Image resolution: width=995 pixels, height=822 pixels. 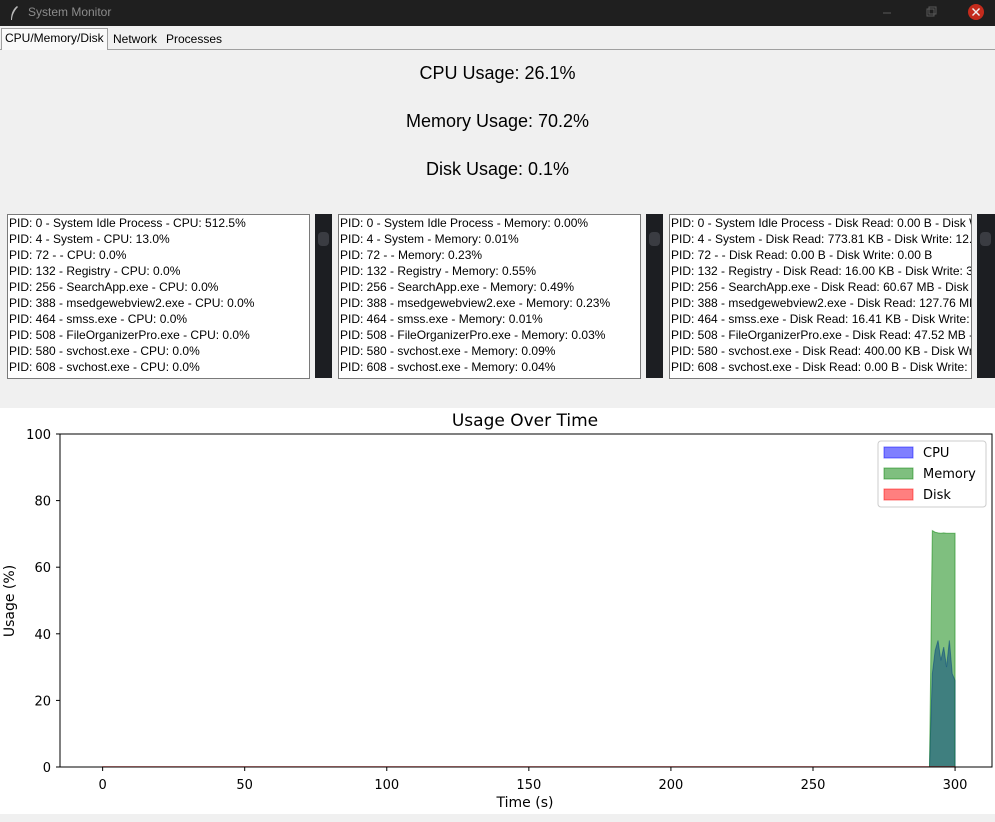 What do you see at coordinates (529, 703) in the screenshot?
I see `series-area-cpu` at bounding box center [529, 703].